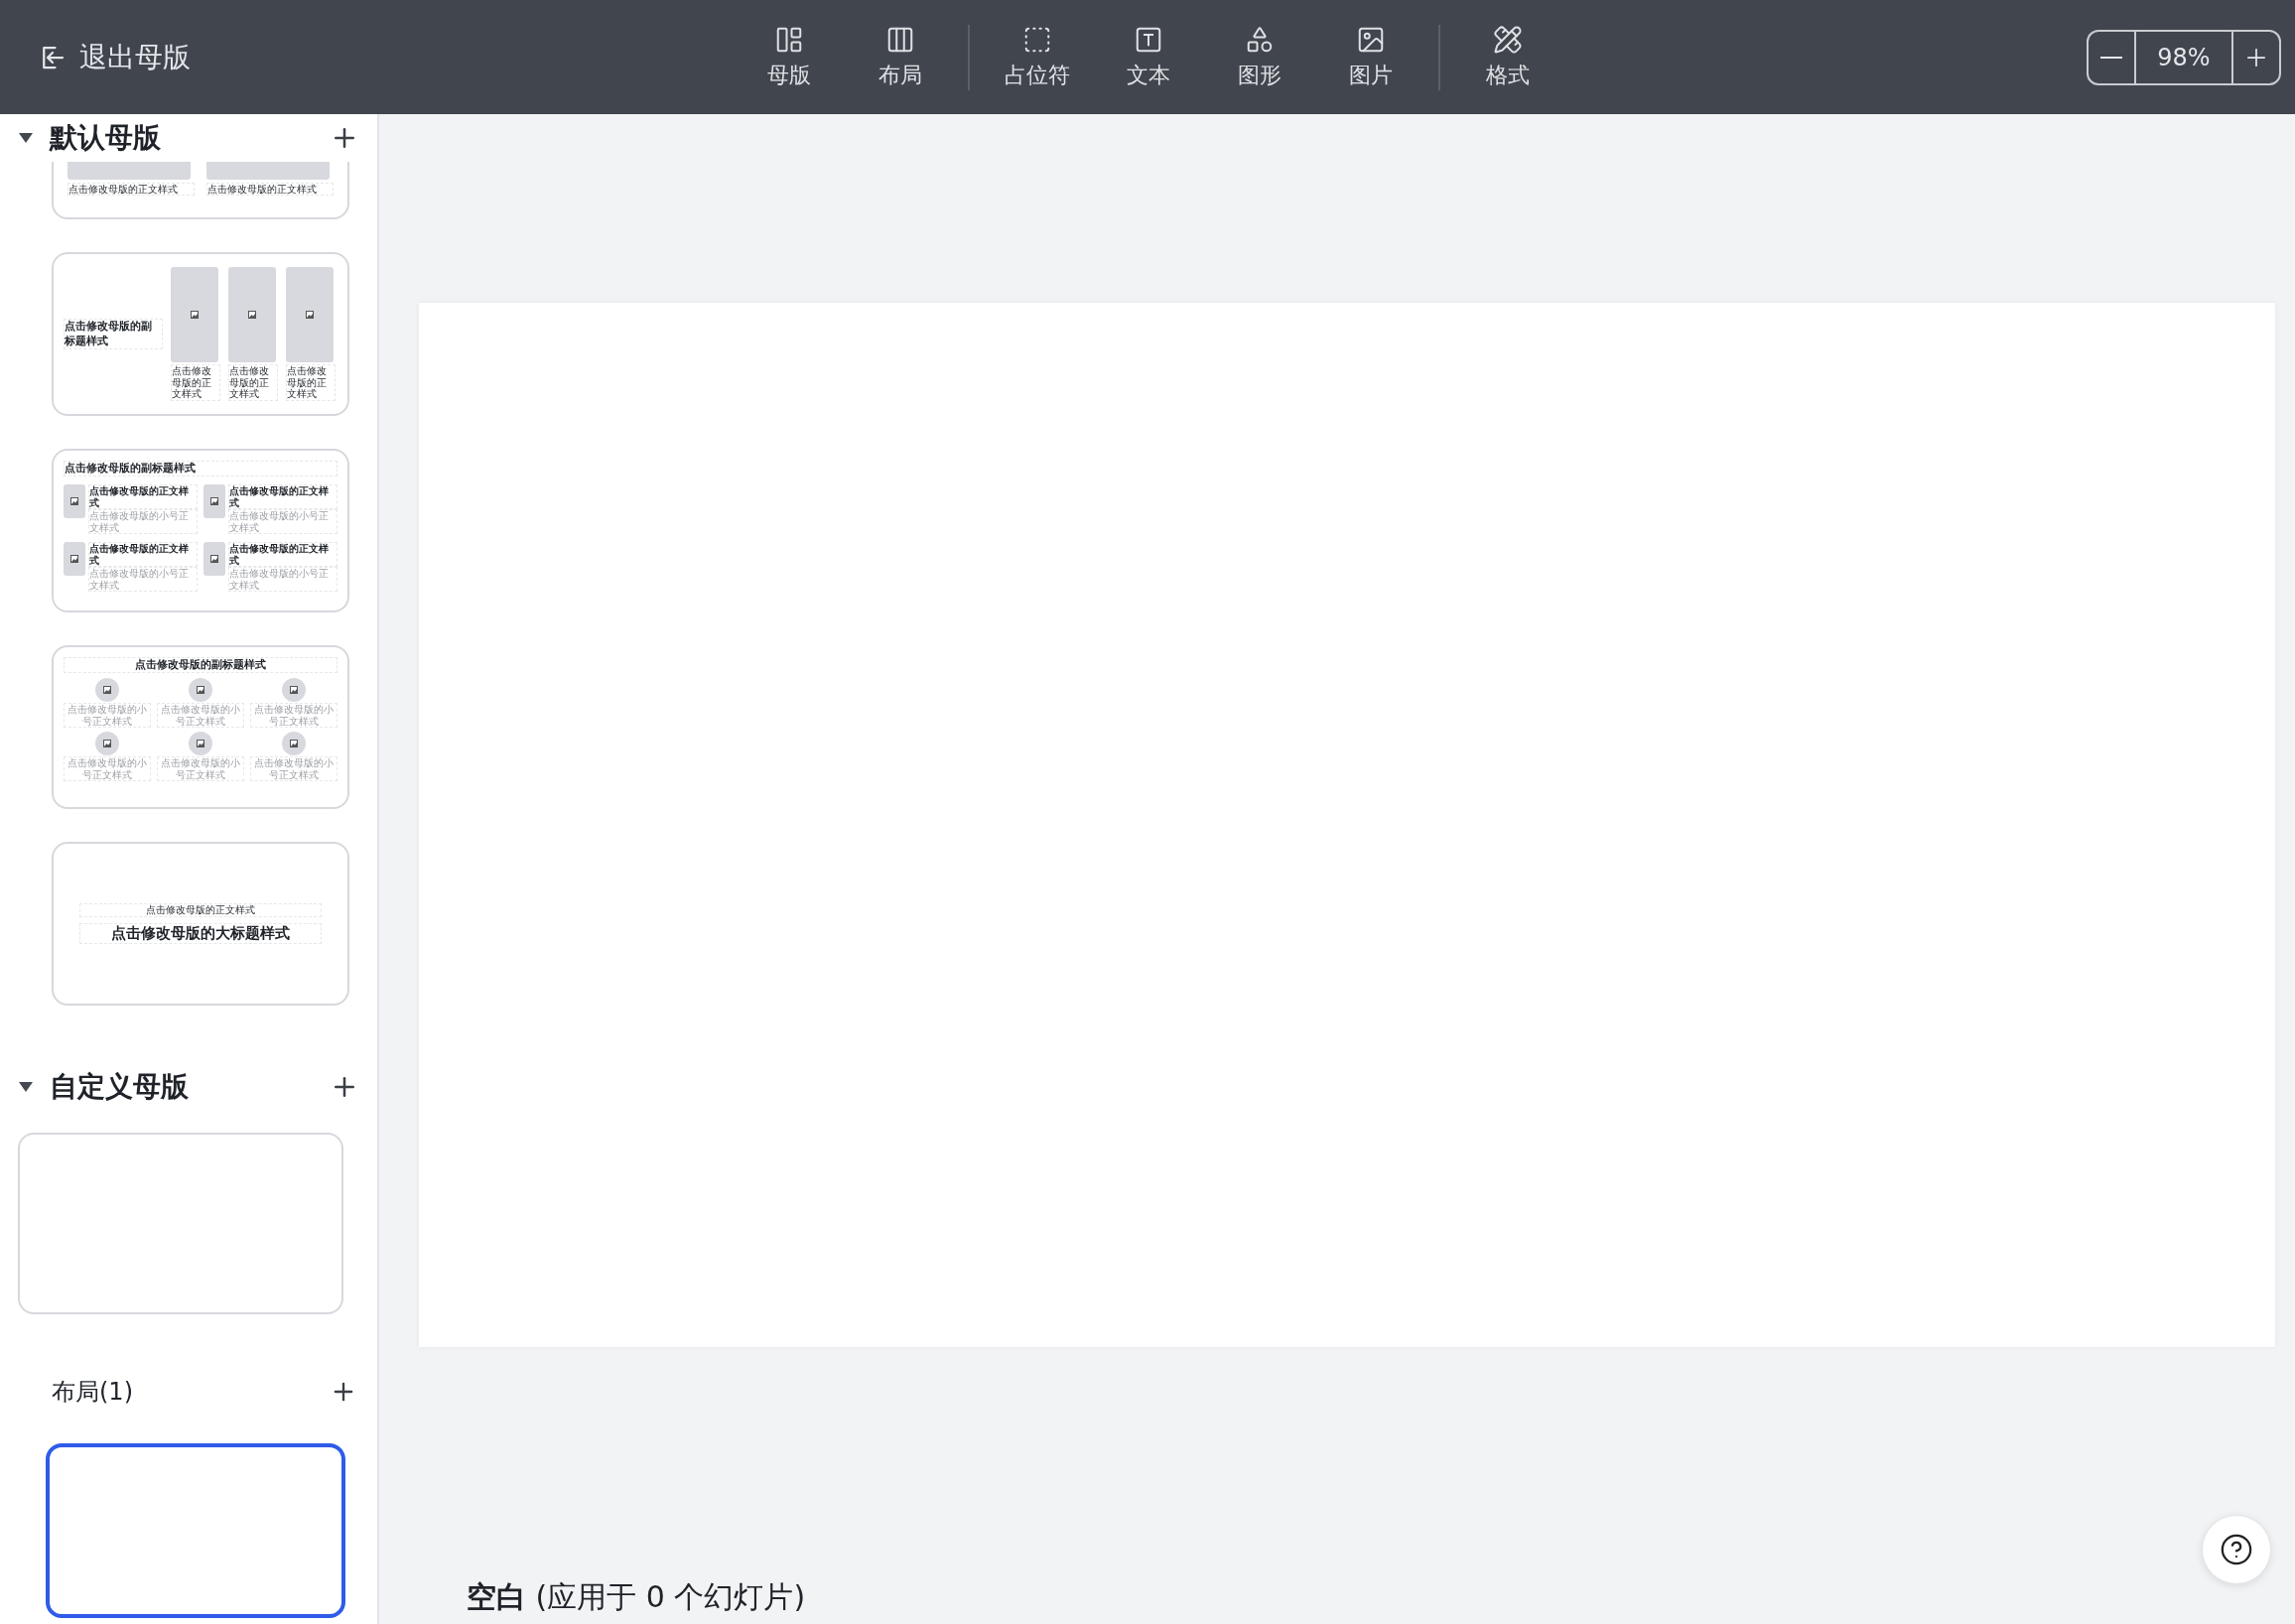  I want to click on help-icon, so click(2236, 1549).